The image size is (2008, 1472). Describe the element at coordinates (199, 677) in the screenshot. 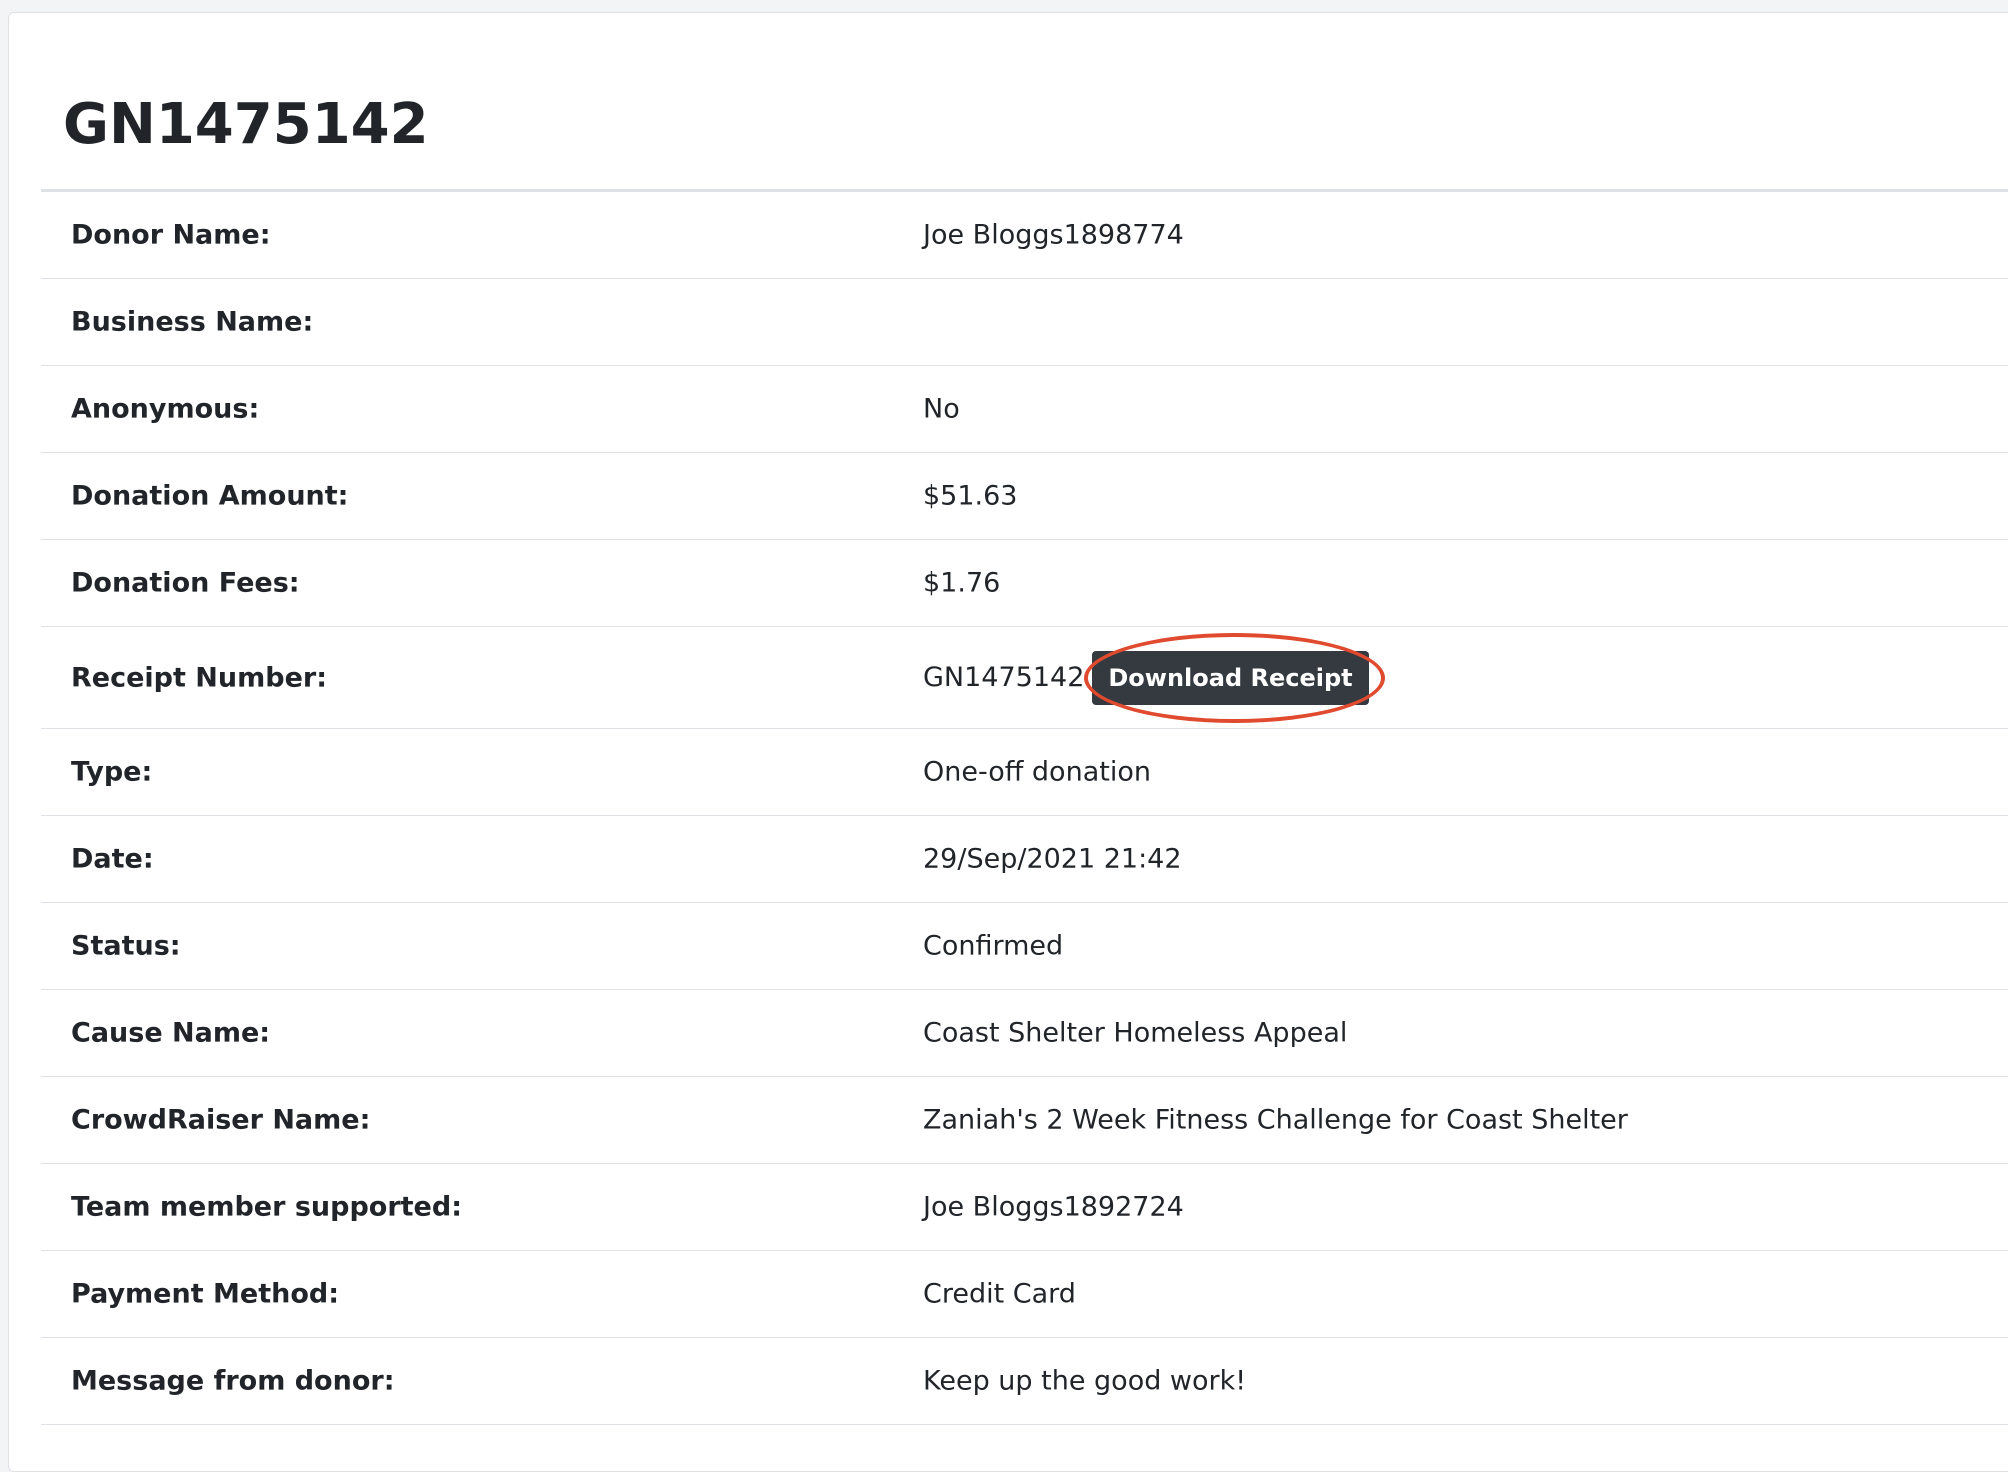

I see `receipt-number-label: Receipt Number:` at that location.